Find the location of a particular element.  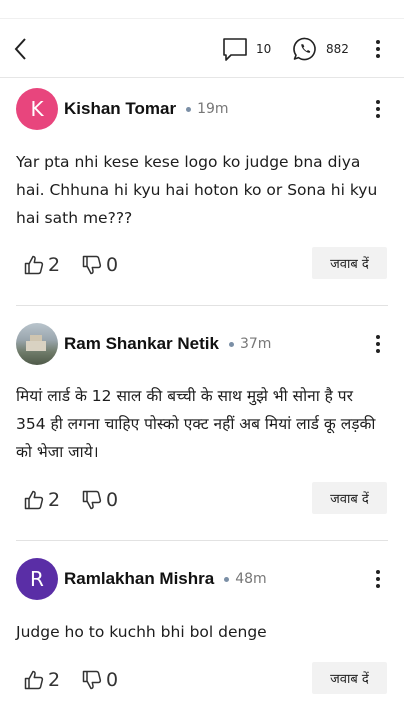

comment-text: Judge ho to kuchh bhi bol denge is located at coordinates (141, 632).